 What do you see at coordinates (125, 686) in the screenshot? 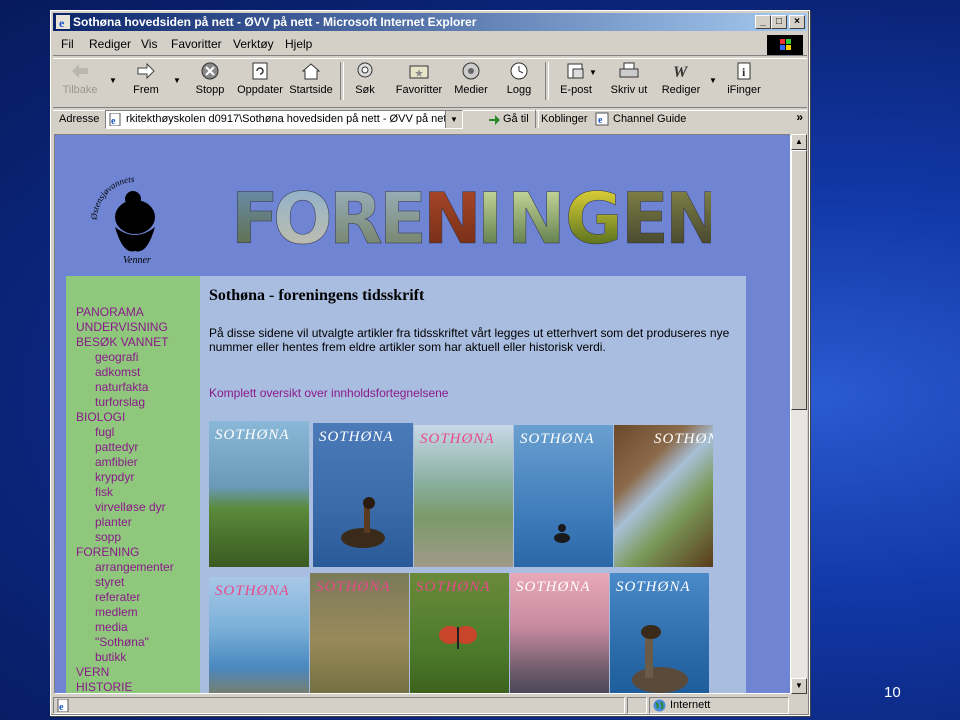
I see `nav-item: HISTORIE` at bounding box center [125, 686].